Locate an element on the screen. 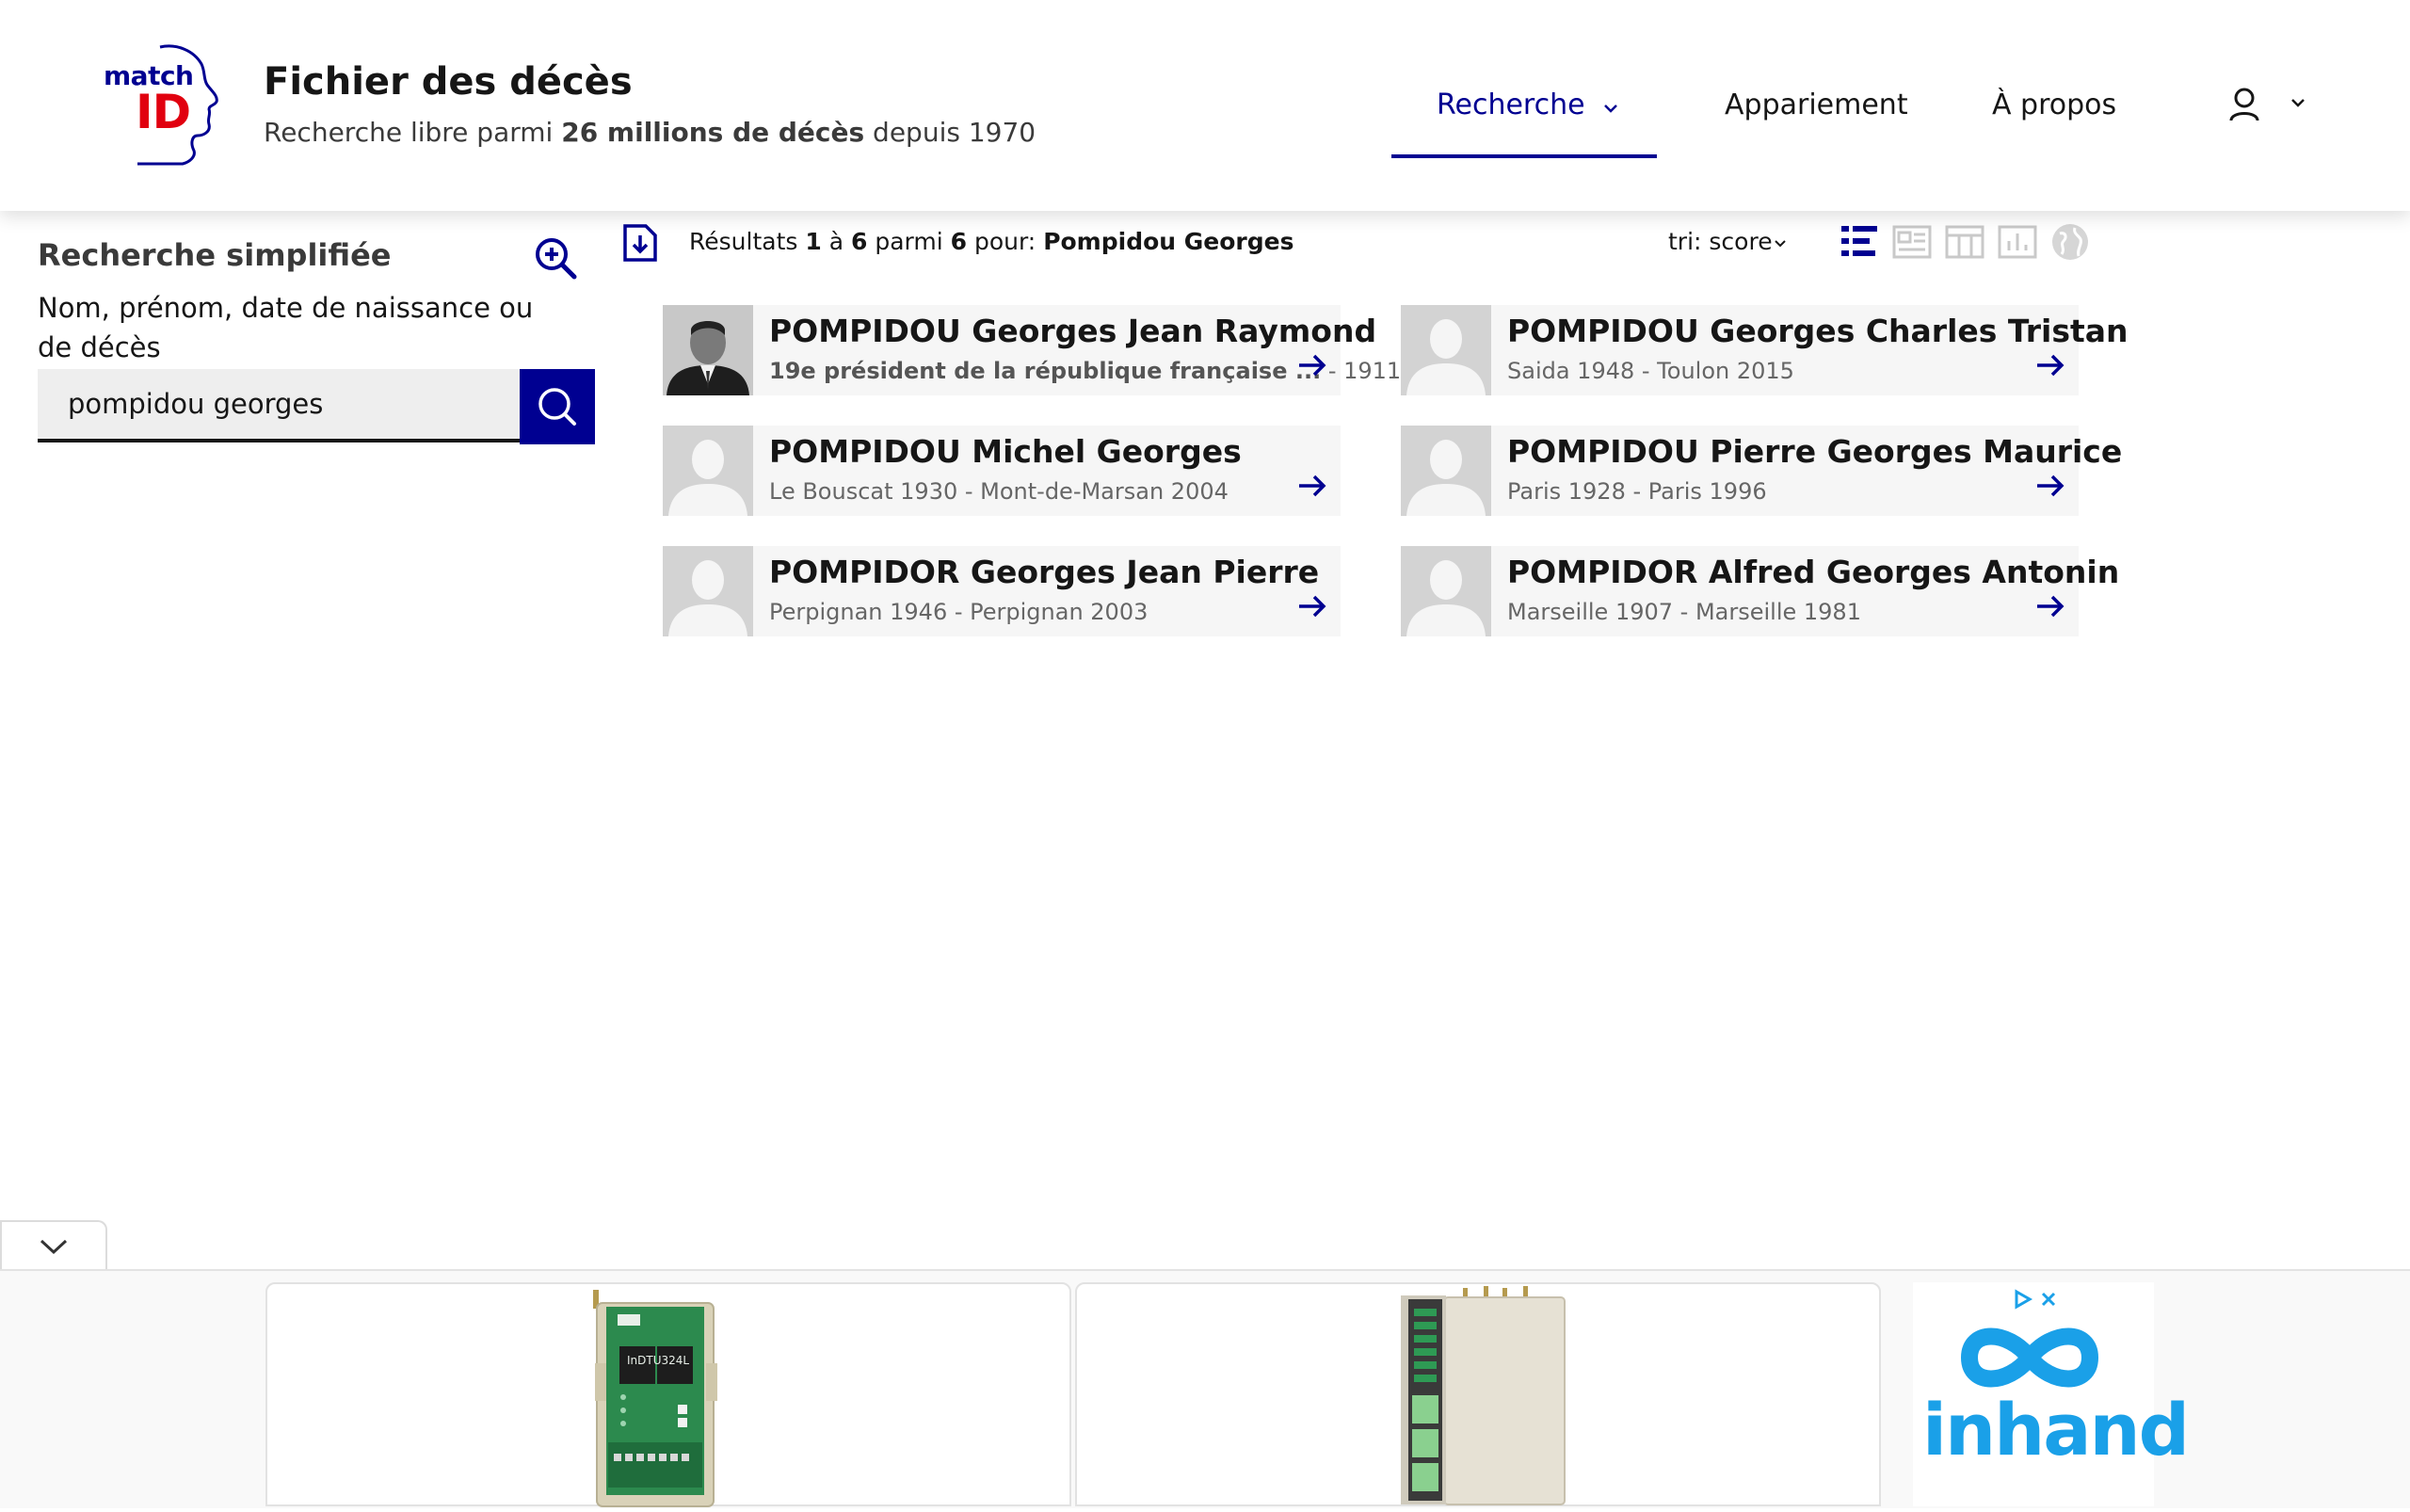 The image size is (2410, 1512). inhand-wordmark: inhand is located at coordinates (2056, 1430).